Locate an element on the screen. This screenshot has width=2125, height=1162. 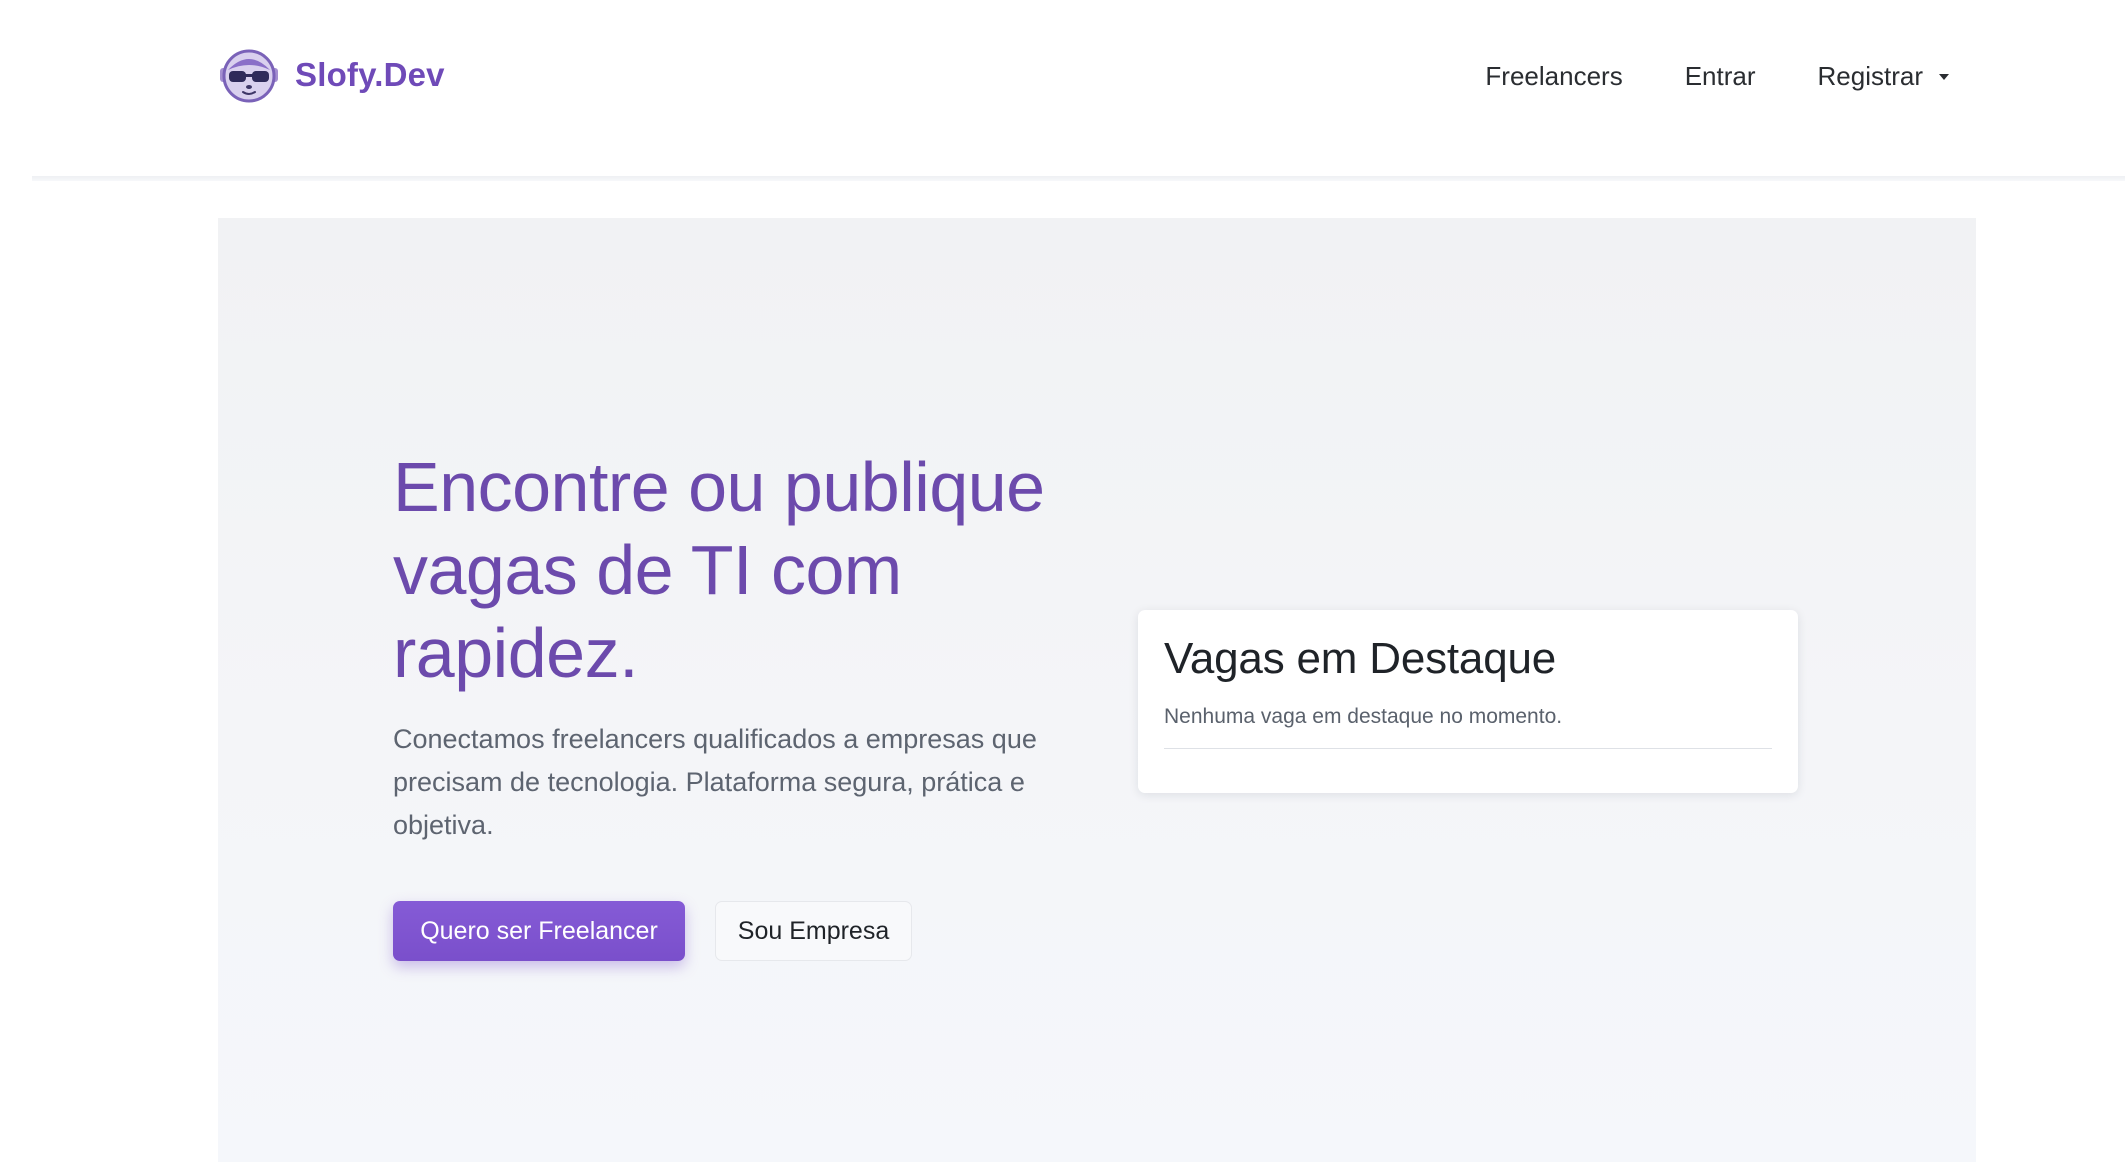
freelancer-signup-button: Quero ser Freelancer is located at coordinates (539, 931).